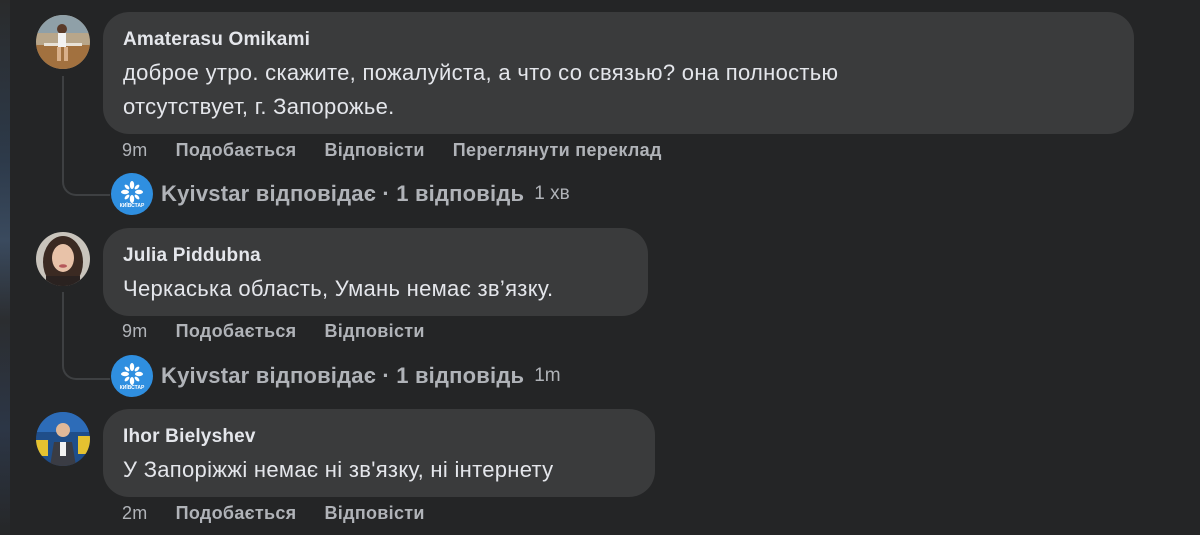  What do you see at coordinates (135, 513) in the screenshot?
I see `comment-timestamp: 2m` at bounding box center [135, 513].